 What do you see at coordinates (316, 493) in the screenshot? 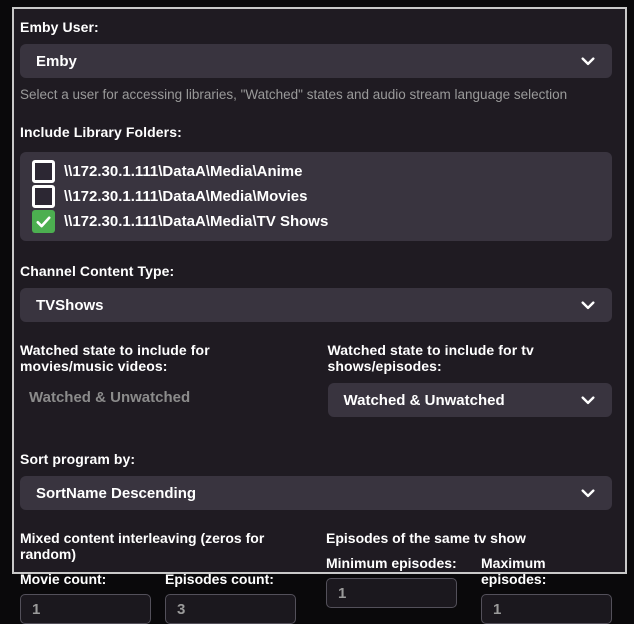
I see `sort-by-select: SortName Descending` at bounding box center [316, 493].